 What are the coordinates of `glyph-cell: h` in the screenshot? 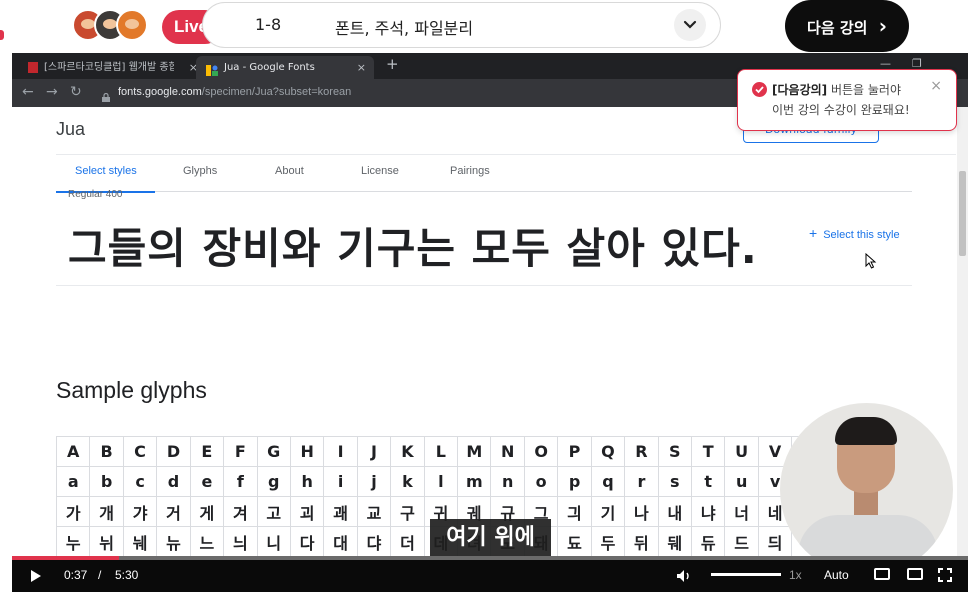 It's located at (307, 481).